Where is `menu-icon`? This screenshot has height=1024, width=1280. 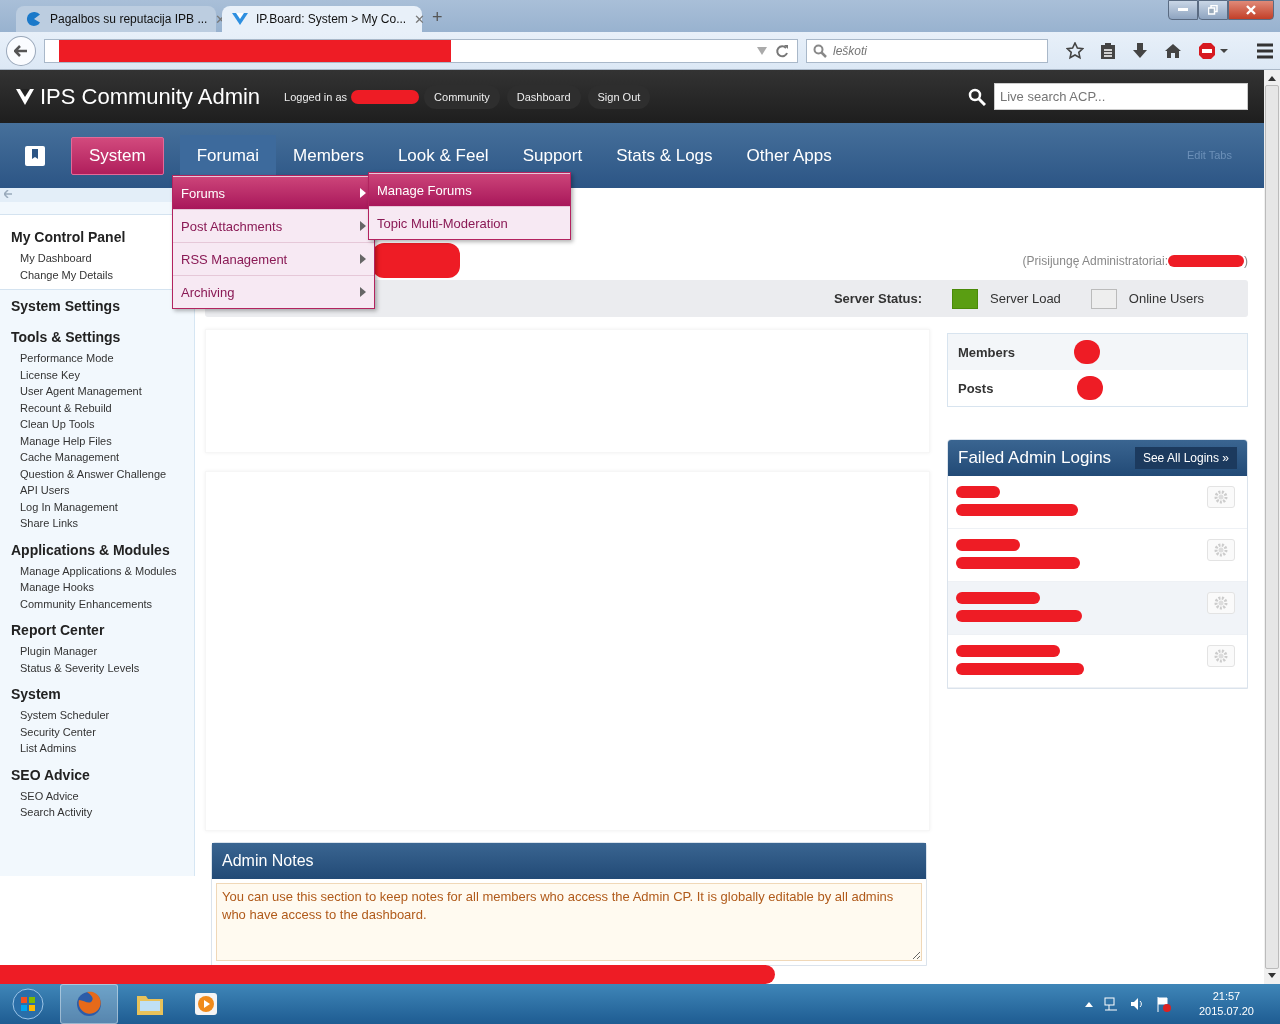
menu-icon is located at coordinates (1265, 50).